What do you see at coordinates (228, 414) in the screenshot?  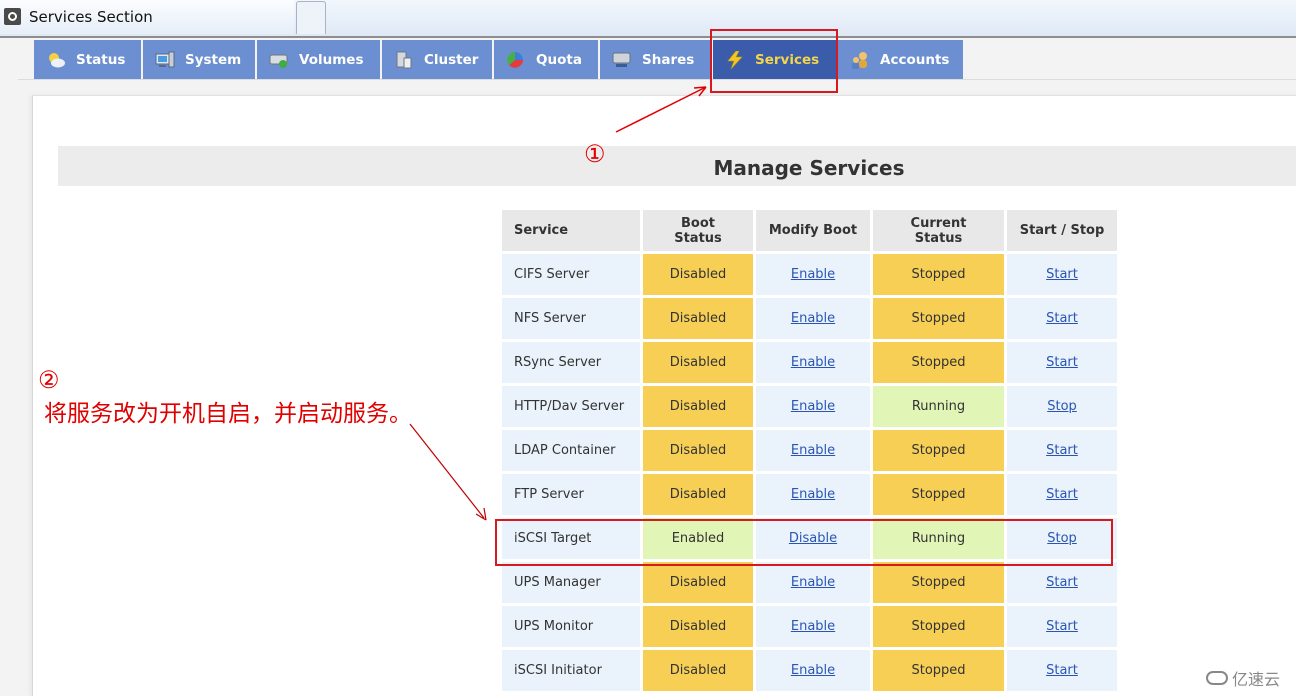 I see `step2-instruction: 将服务改为开机自启，并启动服务。` at bounding box center [228, 414].